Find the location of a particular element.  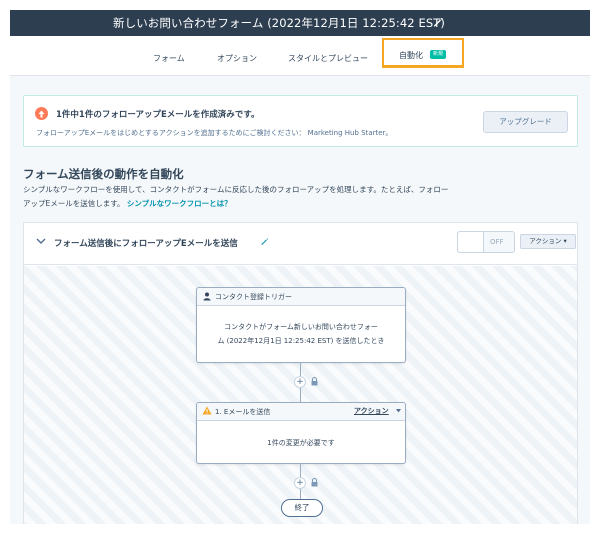

actions-dropdown-button: アクション ▾ is located at coordinates (548, 241).